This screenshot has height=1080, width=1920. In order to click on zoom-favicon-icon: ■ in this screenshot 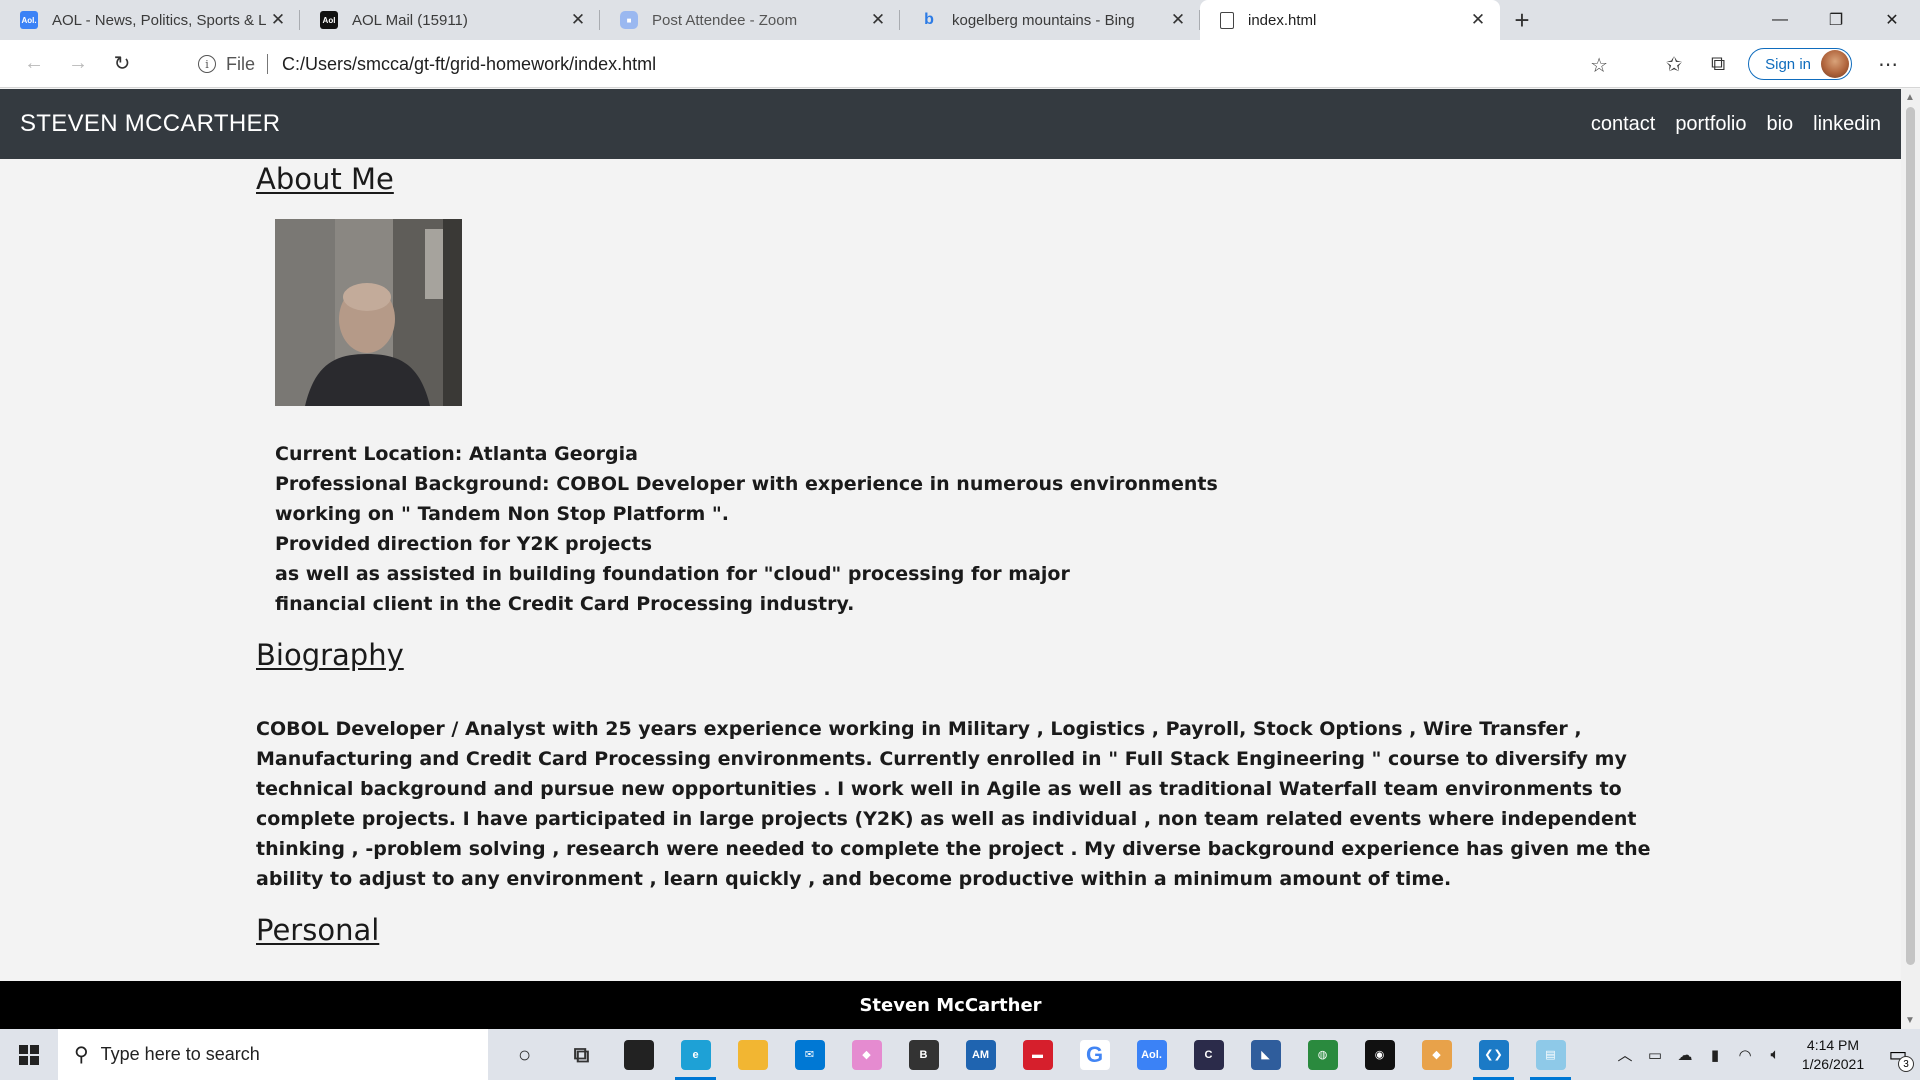, I will do `click(629, 20)`.